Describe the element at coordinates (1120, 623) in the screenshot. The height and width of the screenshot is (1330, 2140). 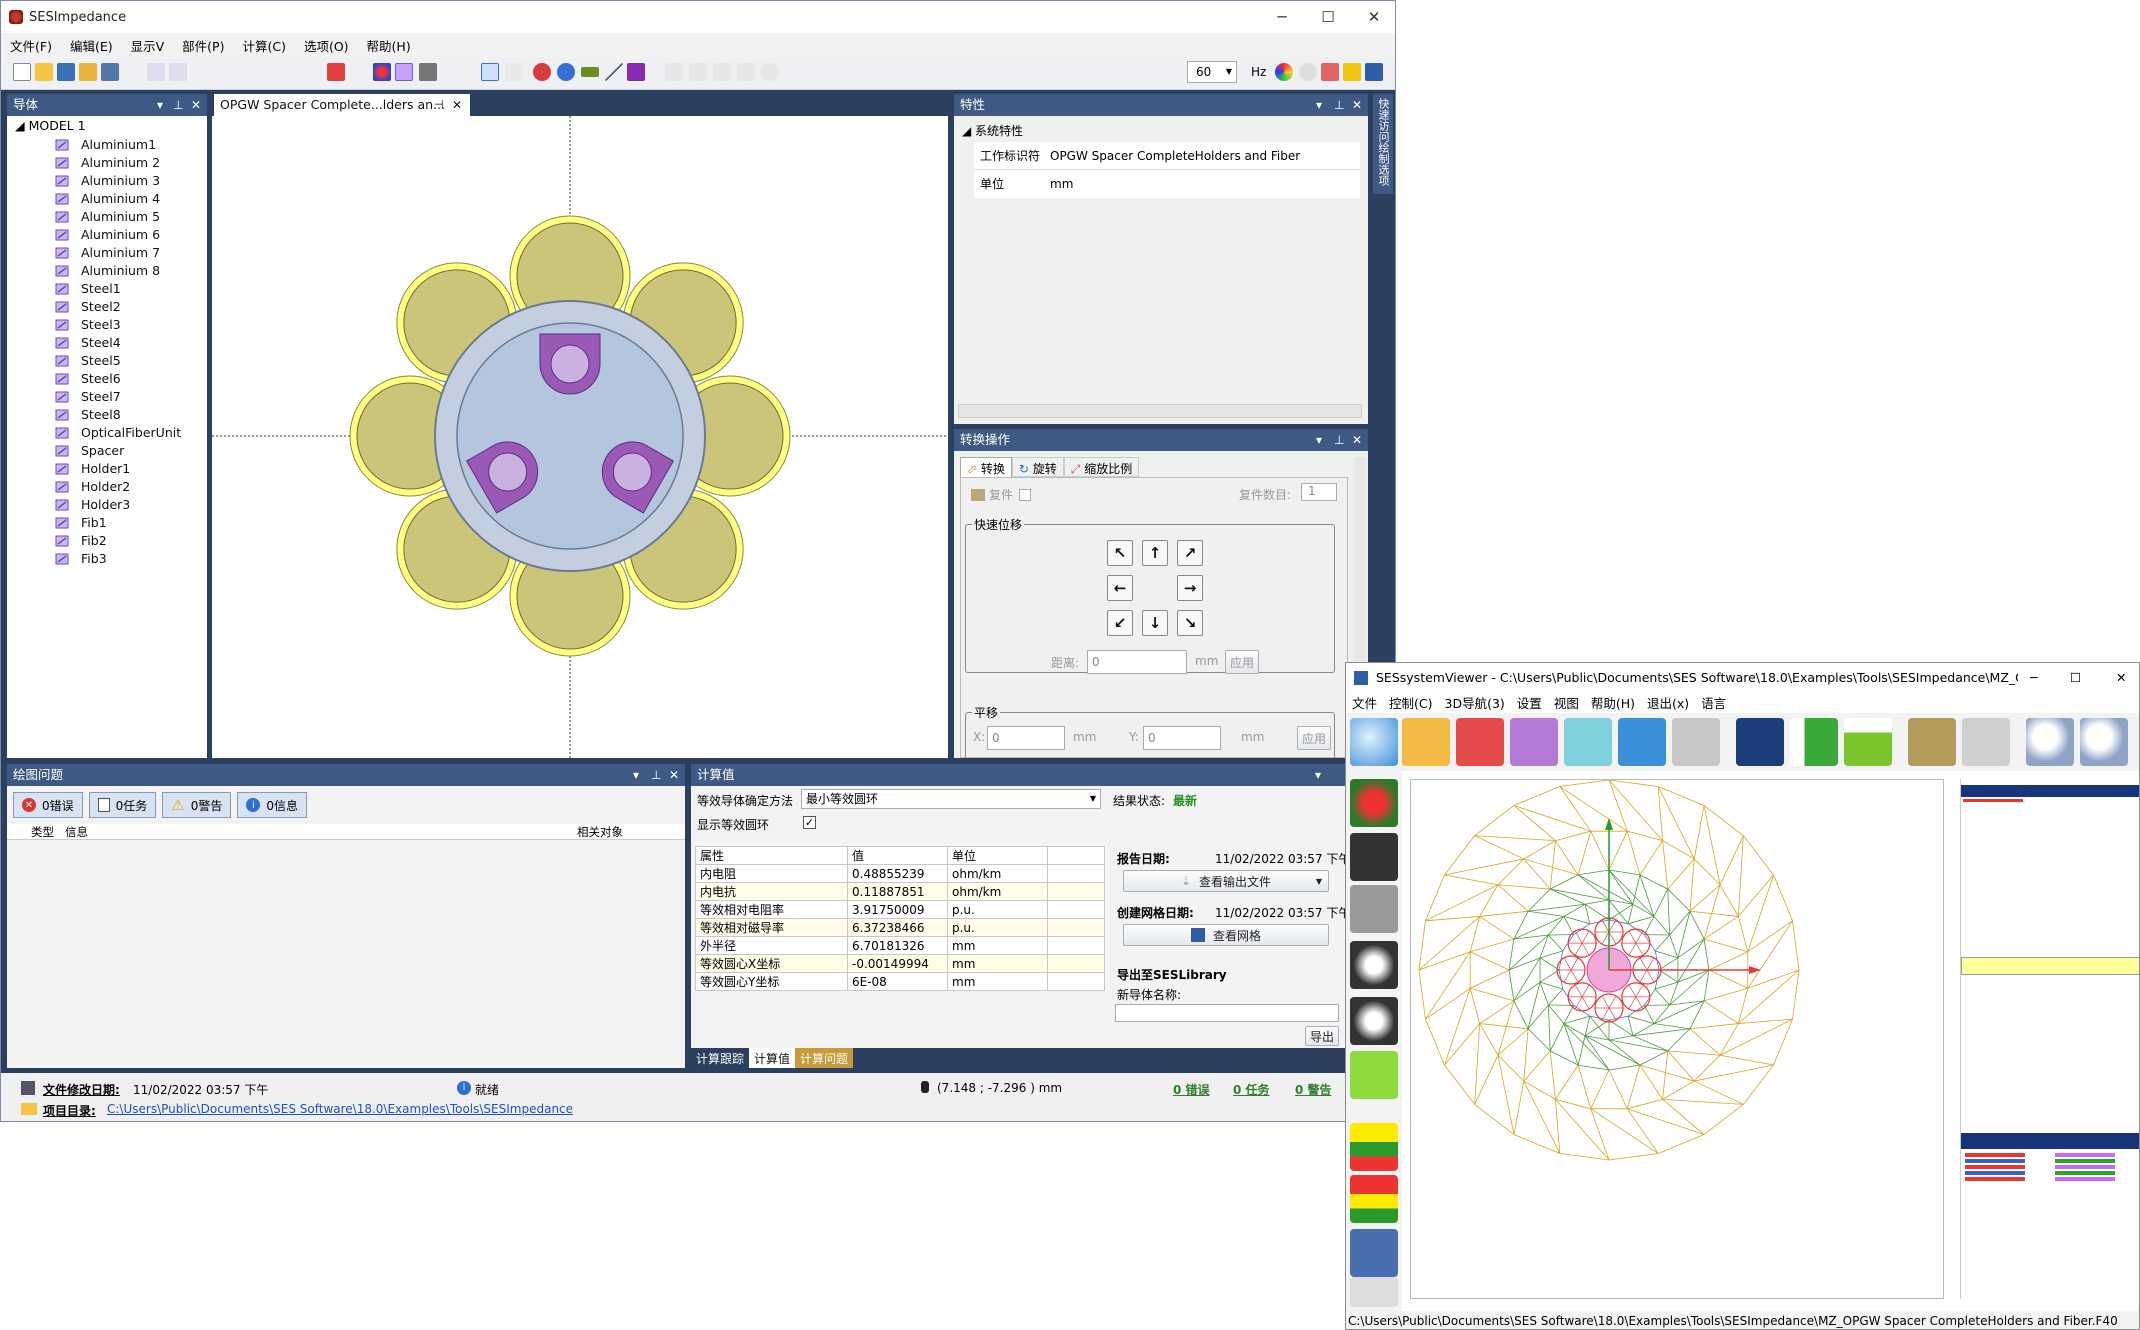
I see `move-down-left-button: ↙` at that location.